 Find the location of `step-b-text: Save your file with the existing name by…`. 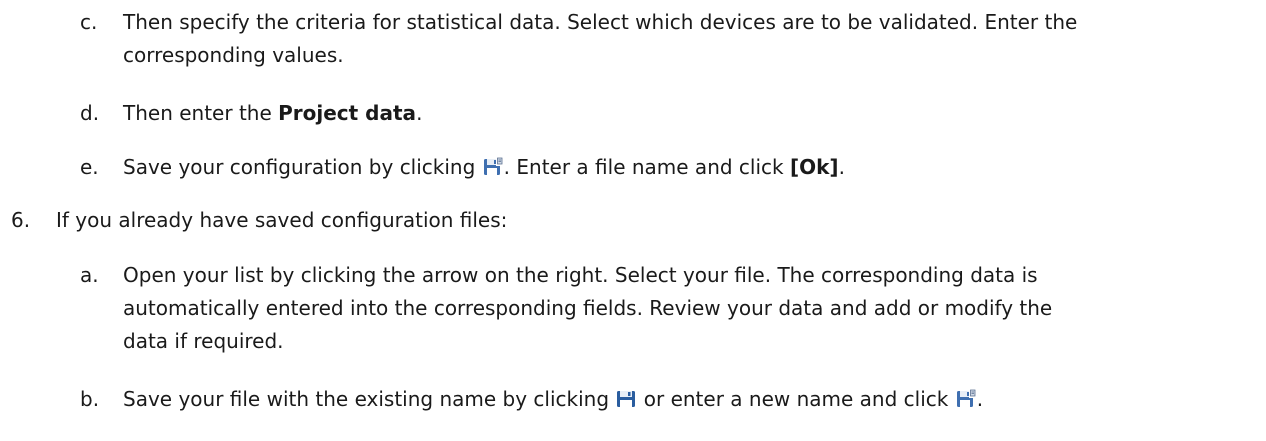

step-b-text: Save your file with the existing name by… is located at coordinates (683, 399).